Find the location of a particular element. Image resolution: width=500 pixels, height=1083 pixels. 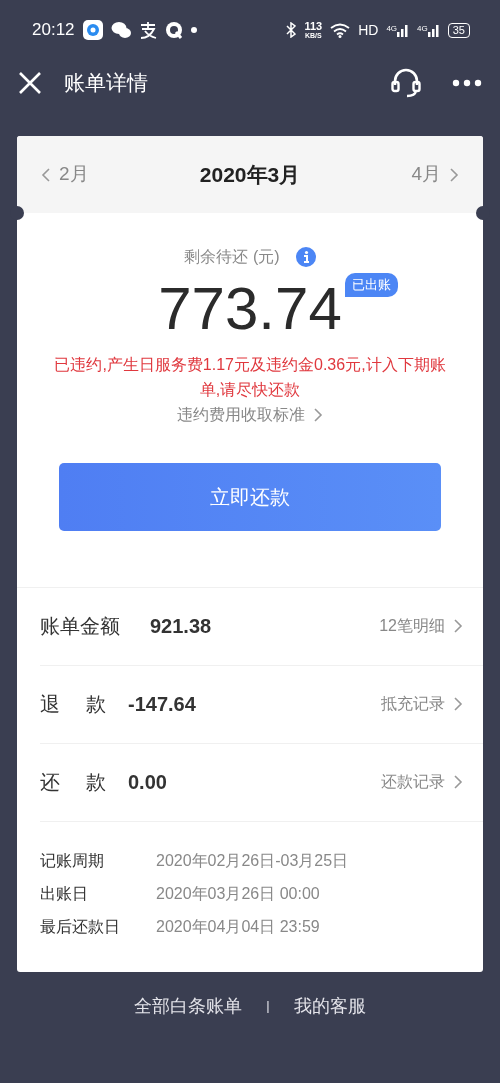

detail-value: 2020年04月04日 23:59 is located at coordinates (238, 926).